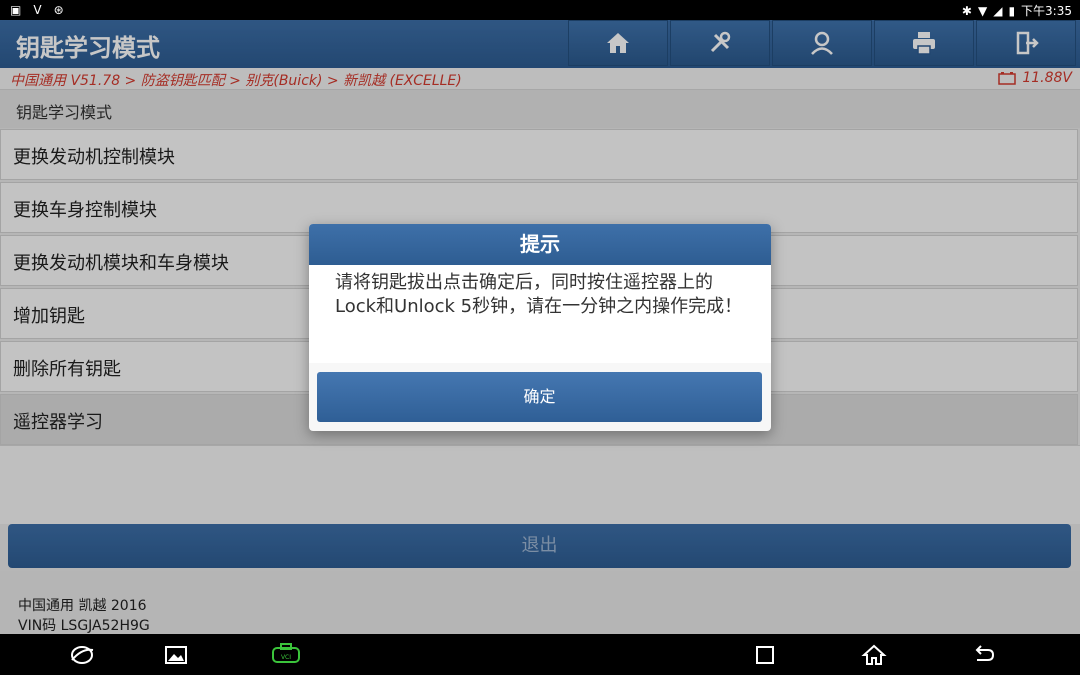 The width and height of the screenshot is (1080, 675). Describe the element at coordinates (984, 655) in the screenshot. I see `back-icon` at that location.